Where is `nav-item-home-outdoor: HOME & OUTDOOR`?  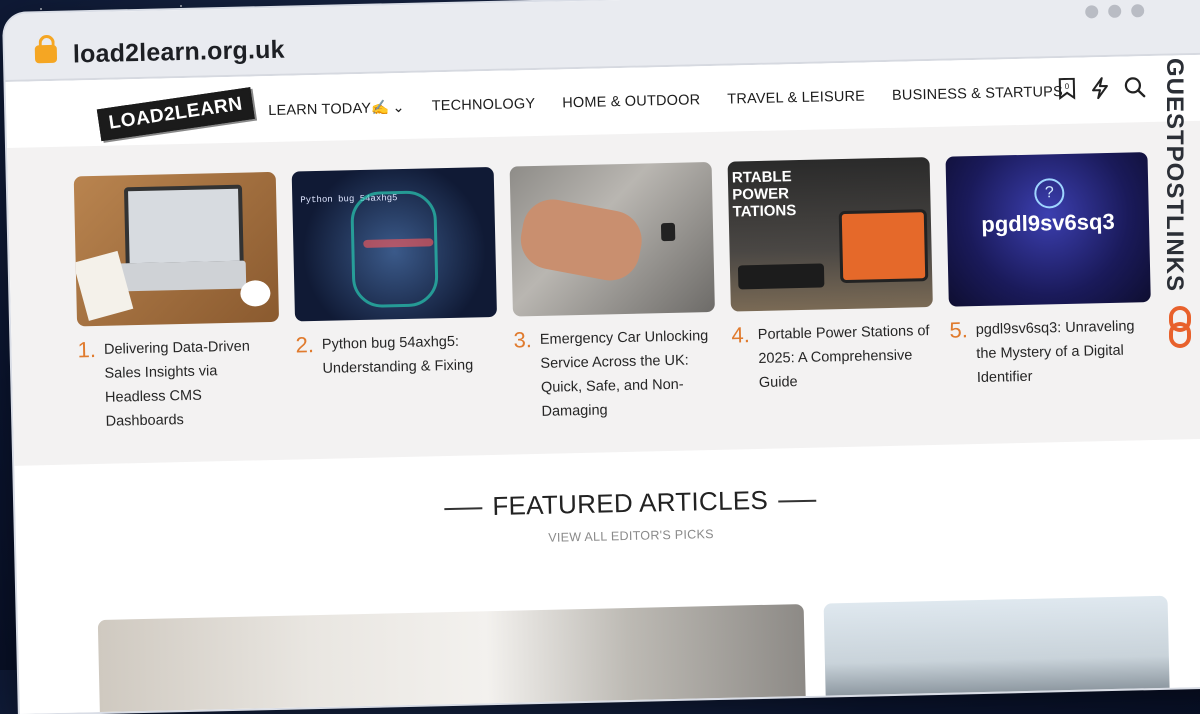
nav-item-home-outdoor: HOME & OUTDOOR is located at coordinates (631, 102).